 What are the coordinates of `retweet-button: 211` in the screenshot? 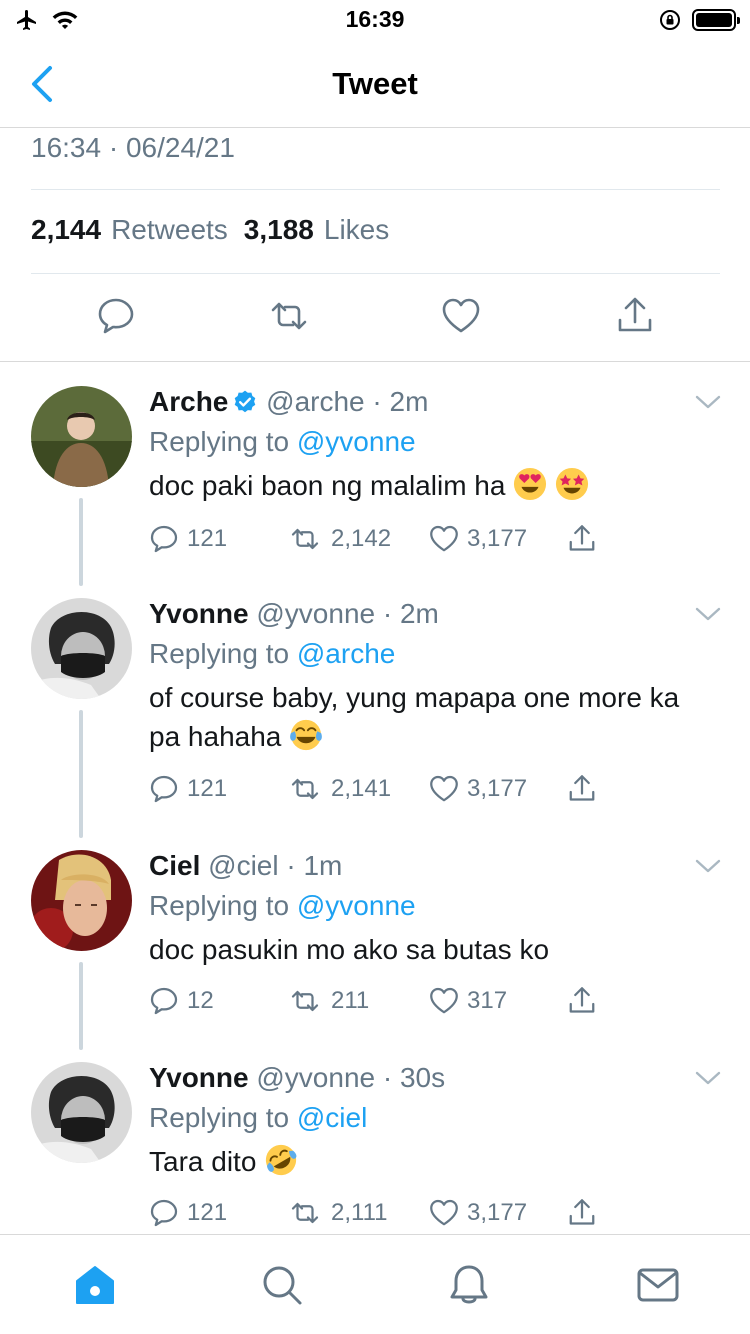 It's located at (328, 1001).